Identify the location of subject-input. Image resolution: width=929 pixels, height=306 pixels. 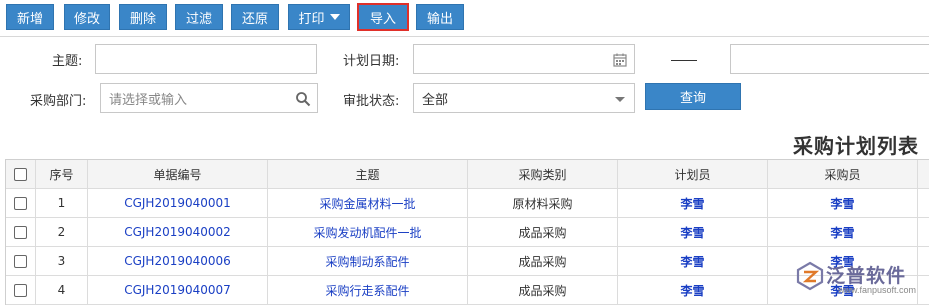
(206, 59).